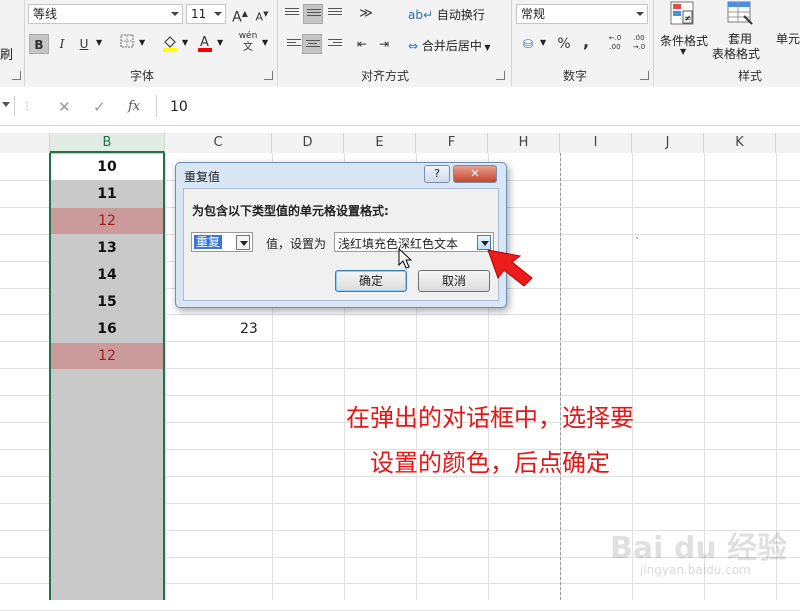 The image size is (800, 611). What do you see at coordinates (335, 14) in the screenshot?
I see `align-bottom-button` at bounding box center [335, 14].